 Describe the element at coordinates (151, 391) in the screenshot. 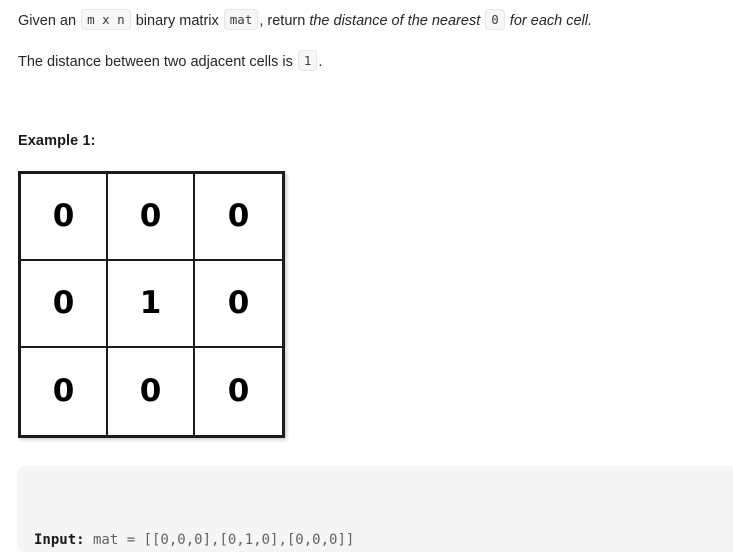

I see `matrix-cell-r2c1: 0` at that location.